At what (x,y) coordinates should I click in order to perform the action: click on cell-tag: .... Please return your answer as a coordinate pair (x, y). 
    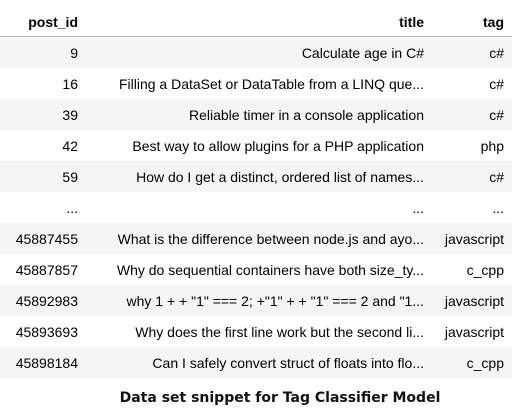
    Looking at the image, I should click on (472, 207).